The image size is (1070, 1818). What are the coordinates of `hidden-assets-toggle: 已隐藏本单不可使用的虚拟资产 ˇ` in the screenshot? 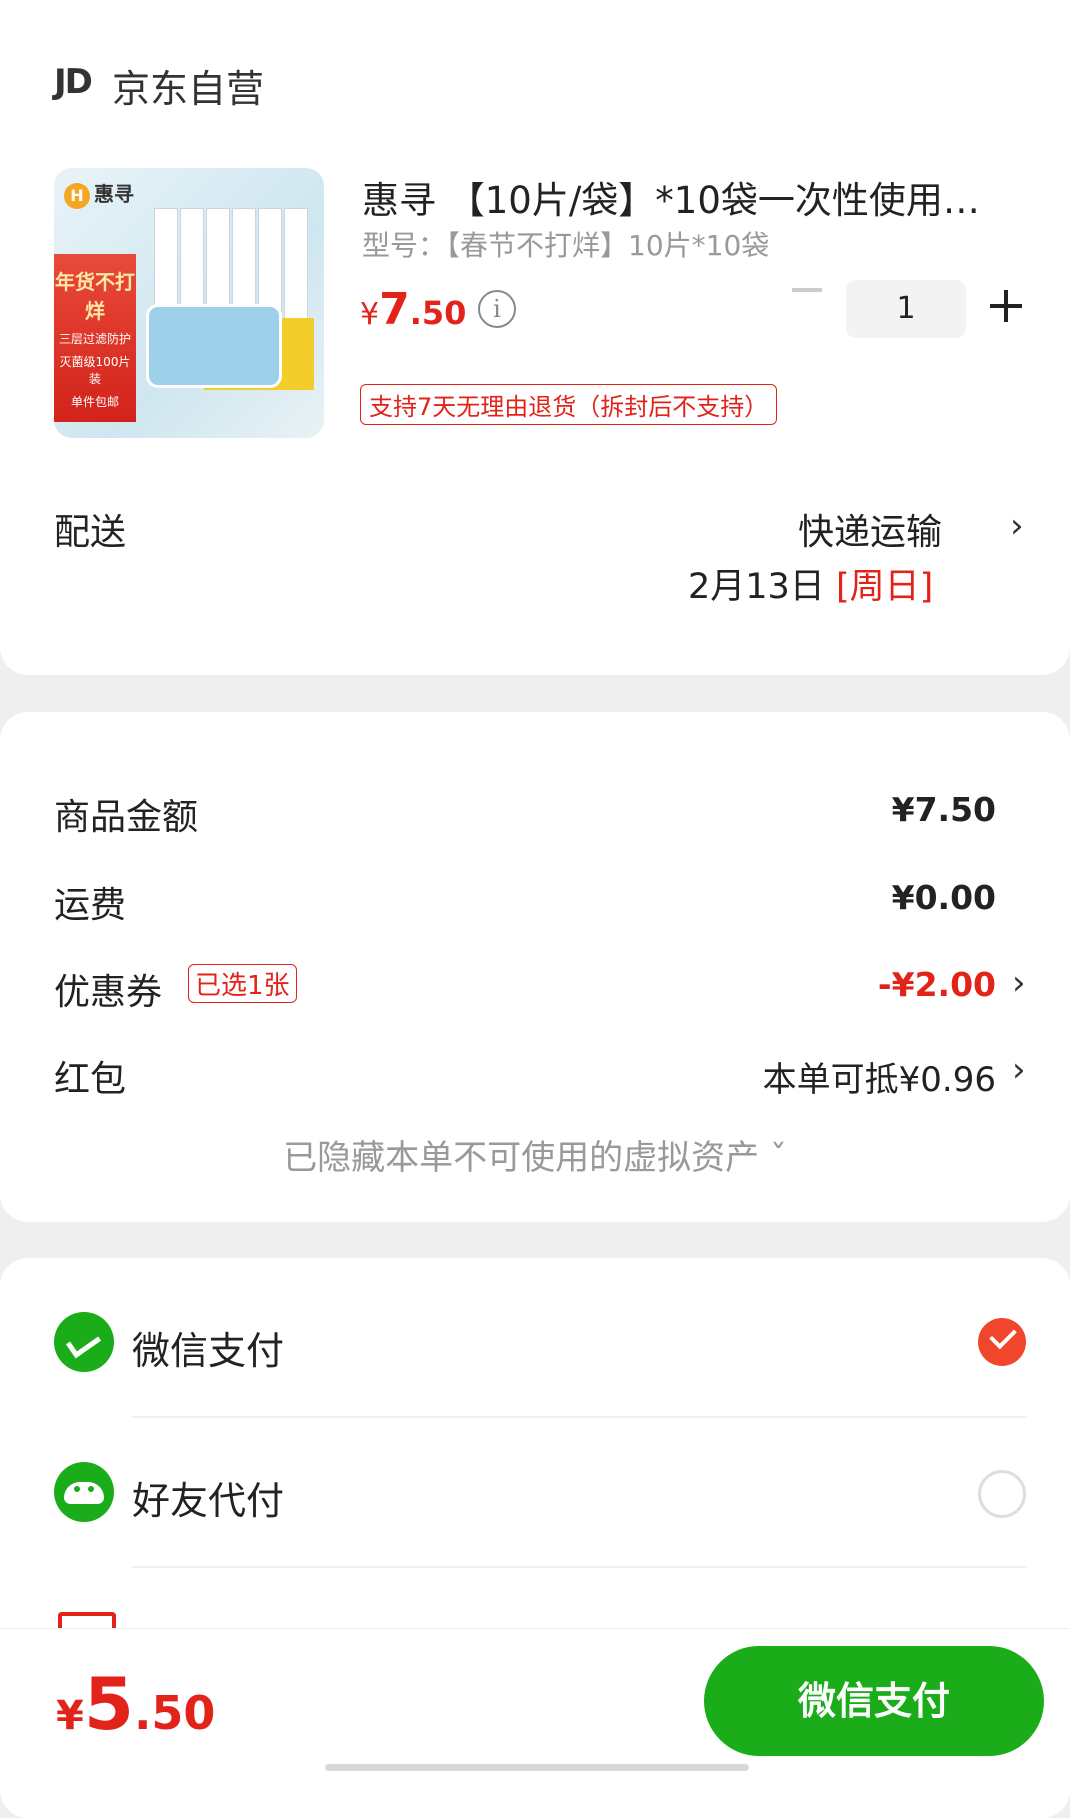 It's located at (535, 1154).